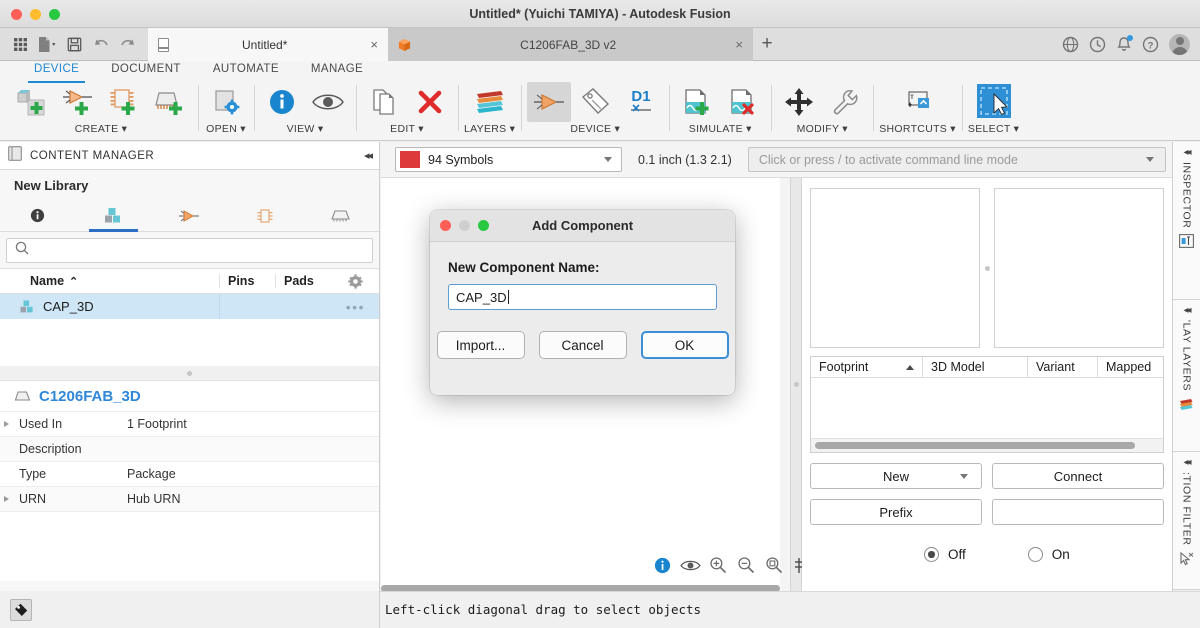  What do you see at coordinates (549, 102) in the screenshot?
I see `symbol-icon` at bounding box center [549, 102].